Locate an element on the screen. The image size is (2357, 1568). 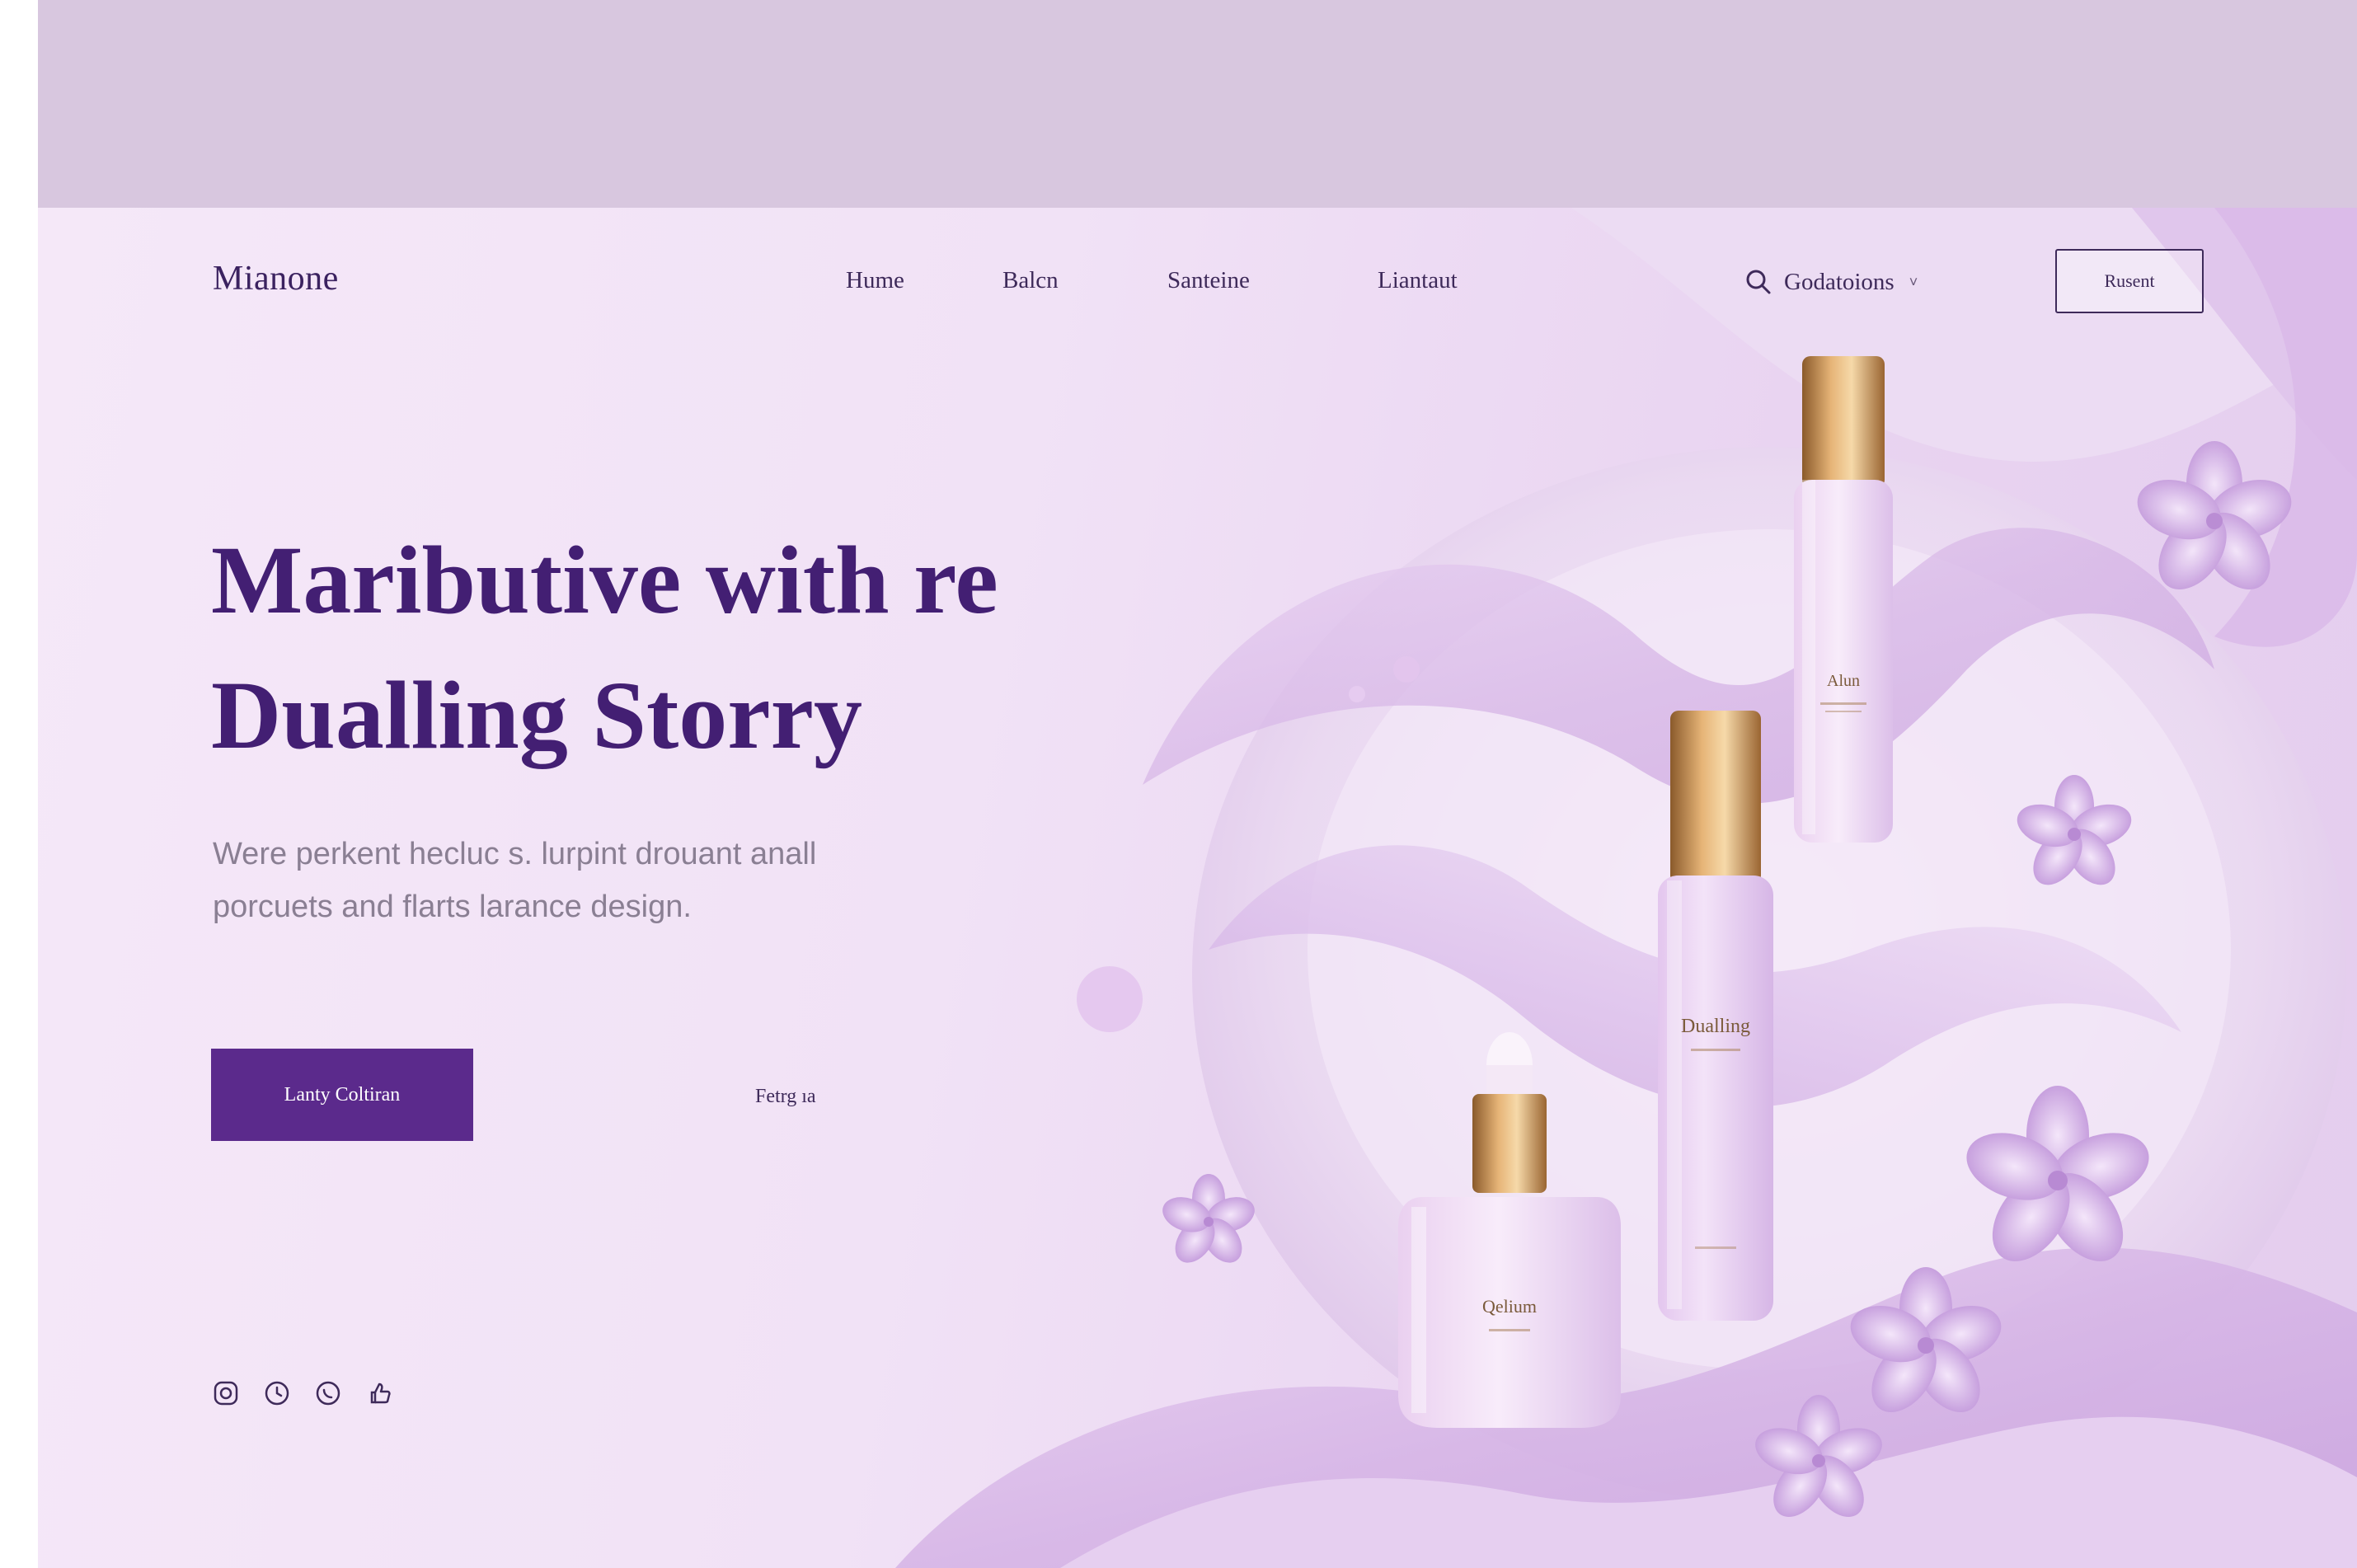
search-icon is located at coordinates (1759, 282).